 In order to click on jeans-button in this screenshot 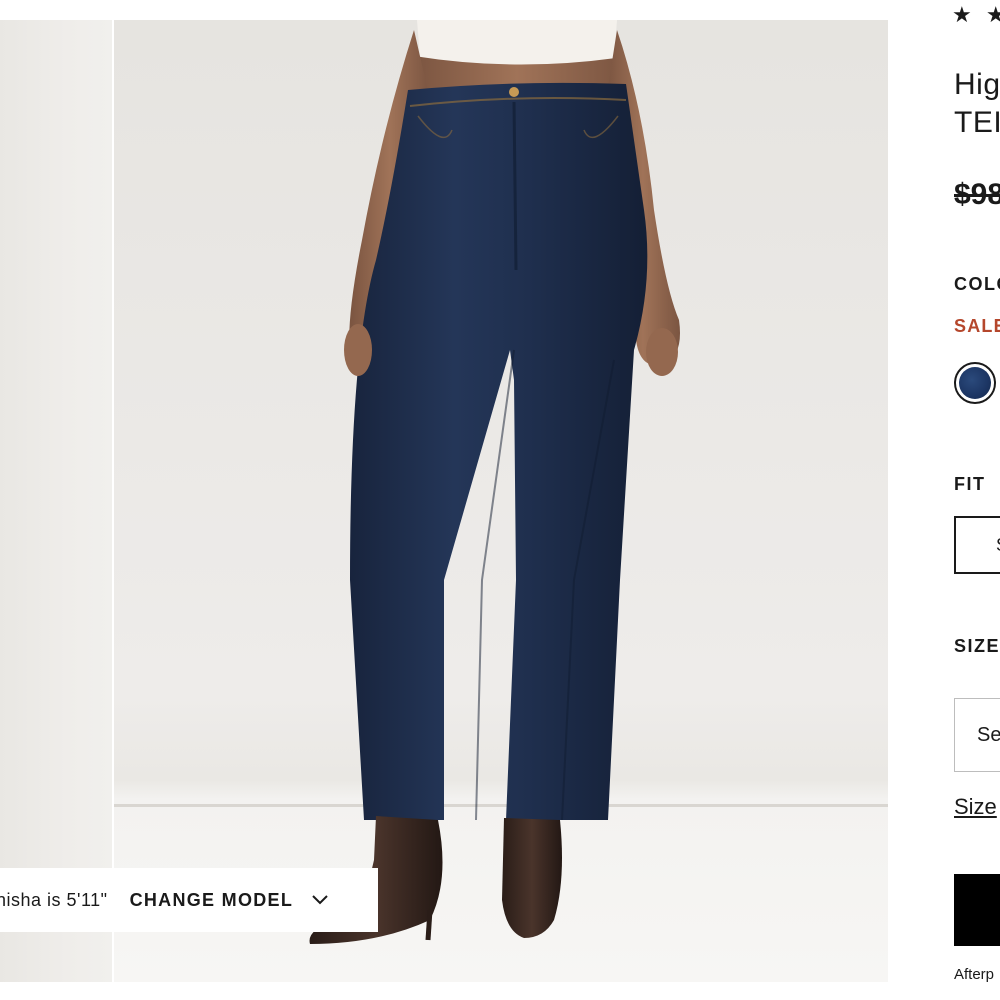, I will do `click(514, 92)`.